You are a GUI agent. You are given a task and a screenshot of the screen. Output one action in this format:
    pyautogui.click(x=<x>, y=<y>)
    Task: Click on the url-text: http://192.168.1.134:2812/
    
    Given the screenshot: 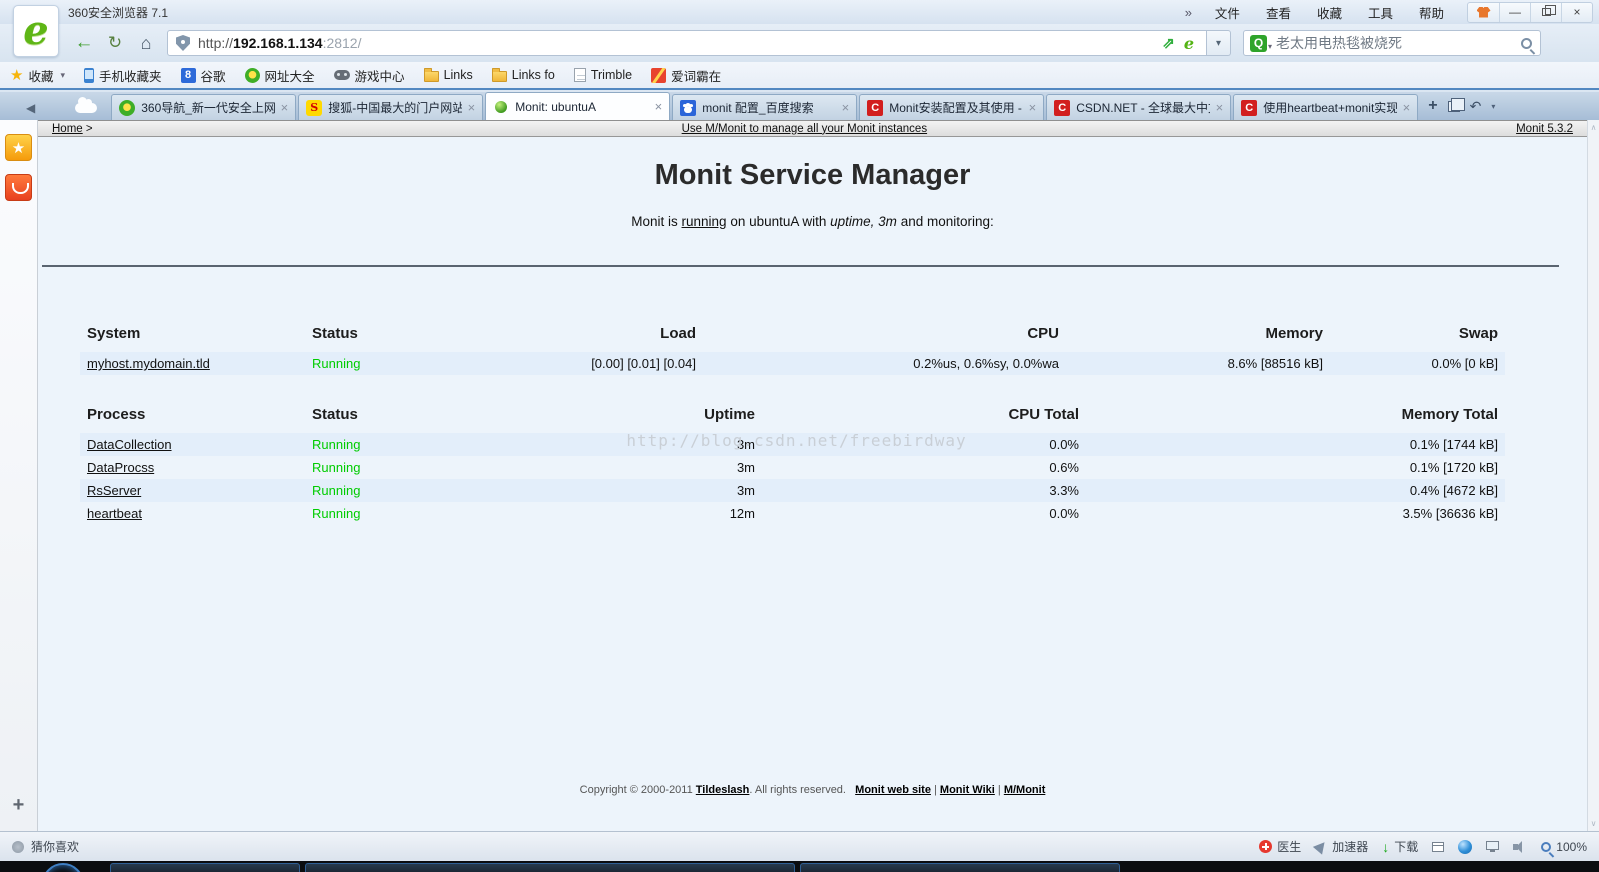 What is the action you would take?
    pyautogui.click(x=677, y=43)
    